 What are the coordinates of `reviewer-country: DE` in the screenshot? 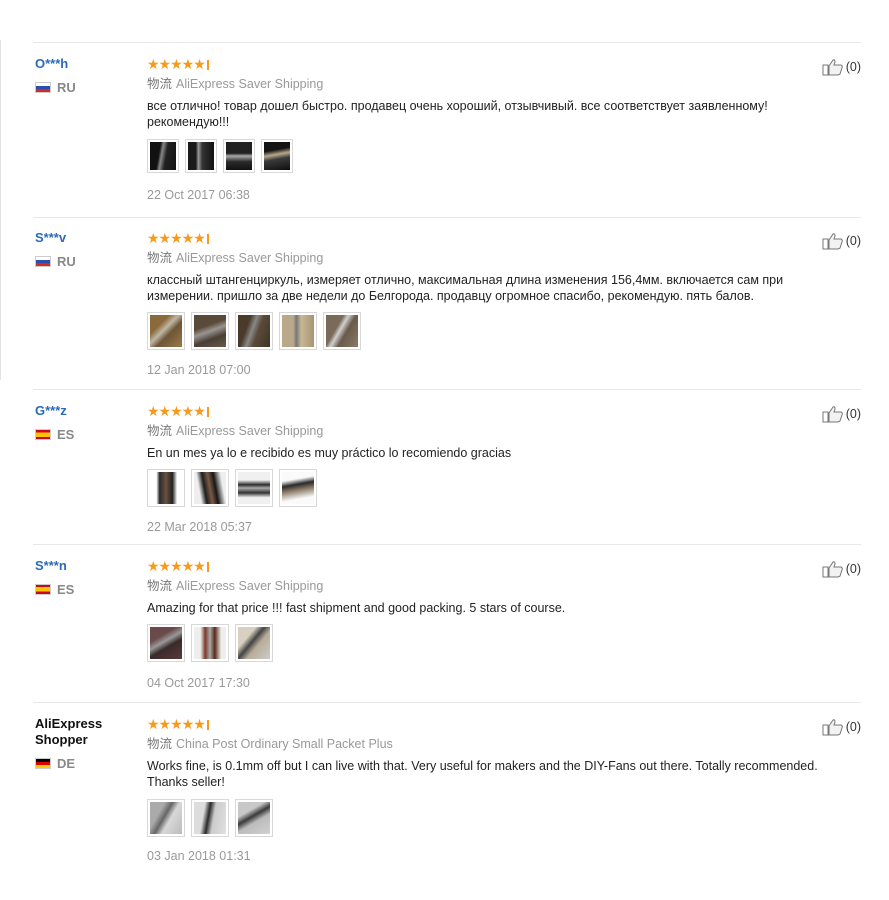 It's located at (55, 763).